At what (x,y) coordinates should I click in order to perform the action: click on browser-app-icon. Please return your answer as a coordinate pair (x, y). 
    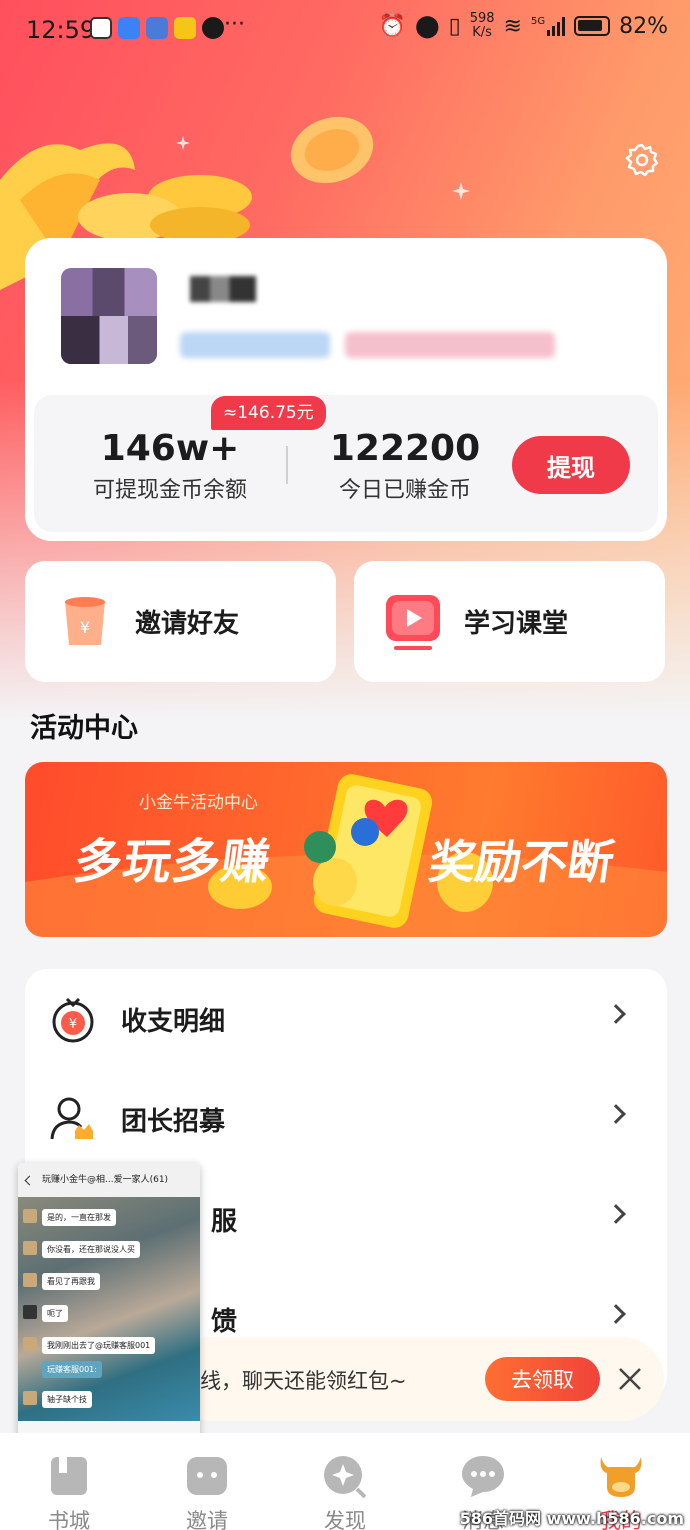
    Looking at the image, I should click on (129, 28).